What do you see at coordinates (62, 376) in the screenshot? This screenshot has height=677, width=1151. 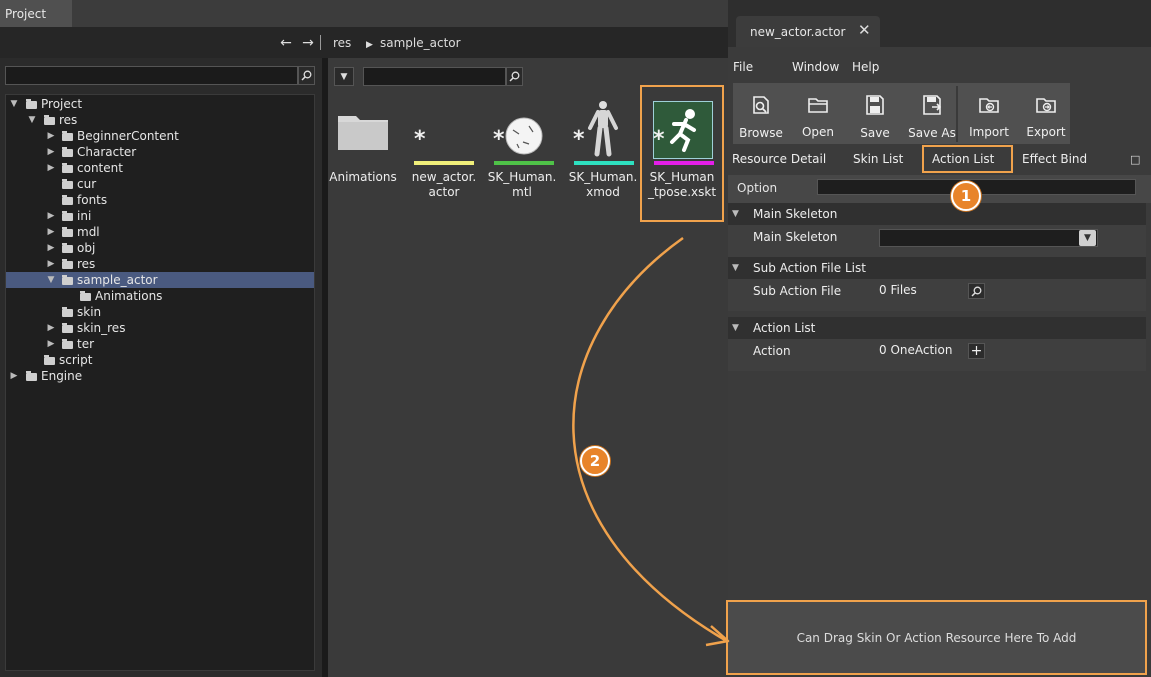 I see `tree-item-label: Engine` at bounding box center [62, 376].